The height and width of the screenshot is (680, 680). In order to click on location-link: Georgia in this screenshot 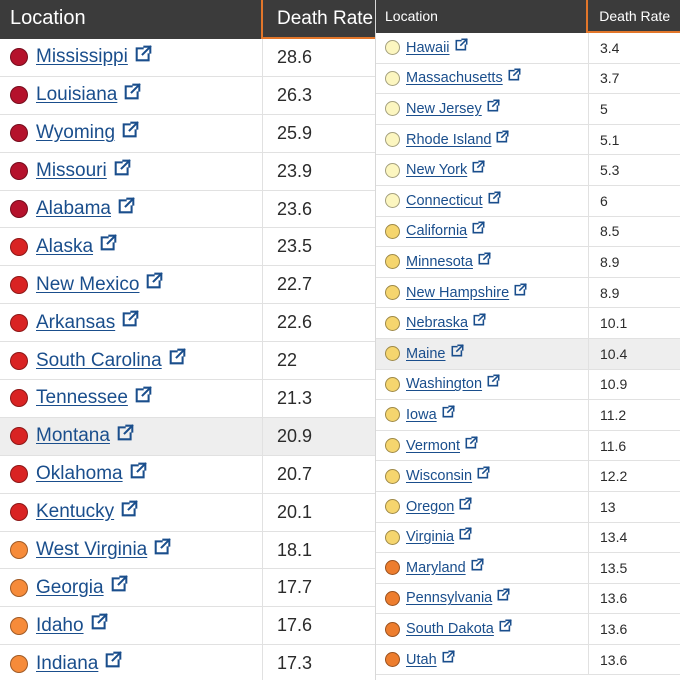, I will do `click(70, 588)`.